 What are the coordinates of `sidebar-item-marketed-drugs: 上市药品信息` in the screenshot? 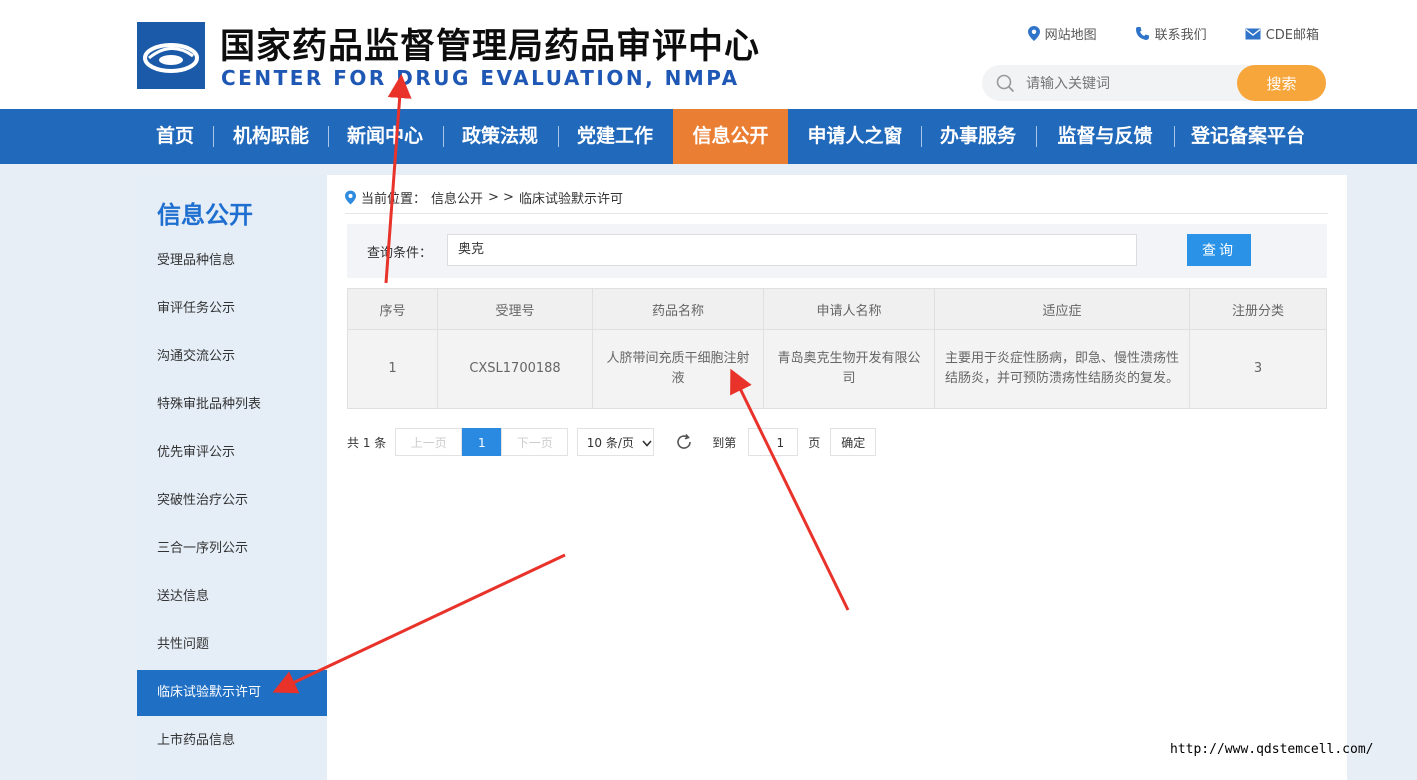 It's located at (232, 741).